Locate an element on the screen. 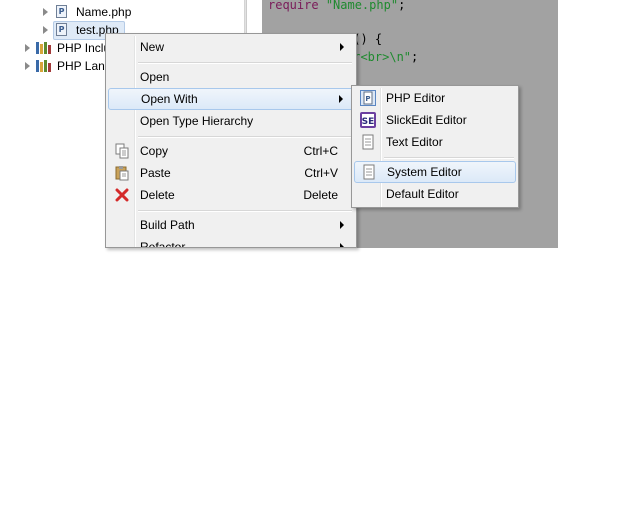  menu-item-paste: Paste Ctrl+V is located at coordinates (231, 173).